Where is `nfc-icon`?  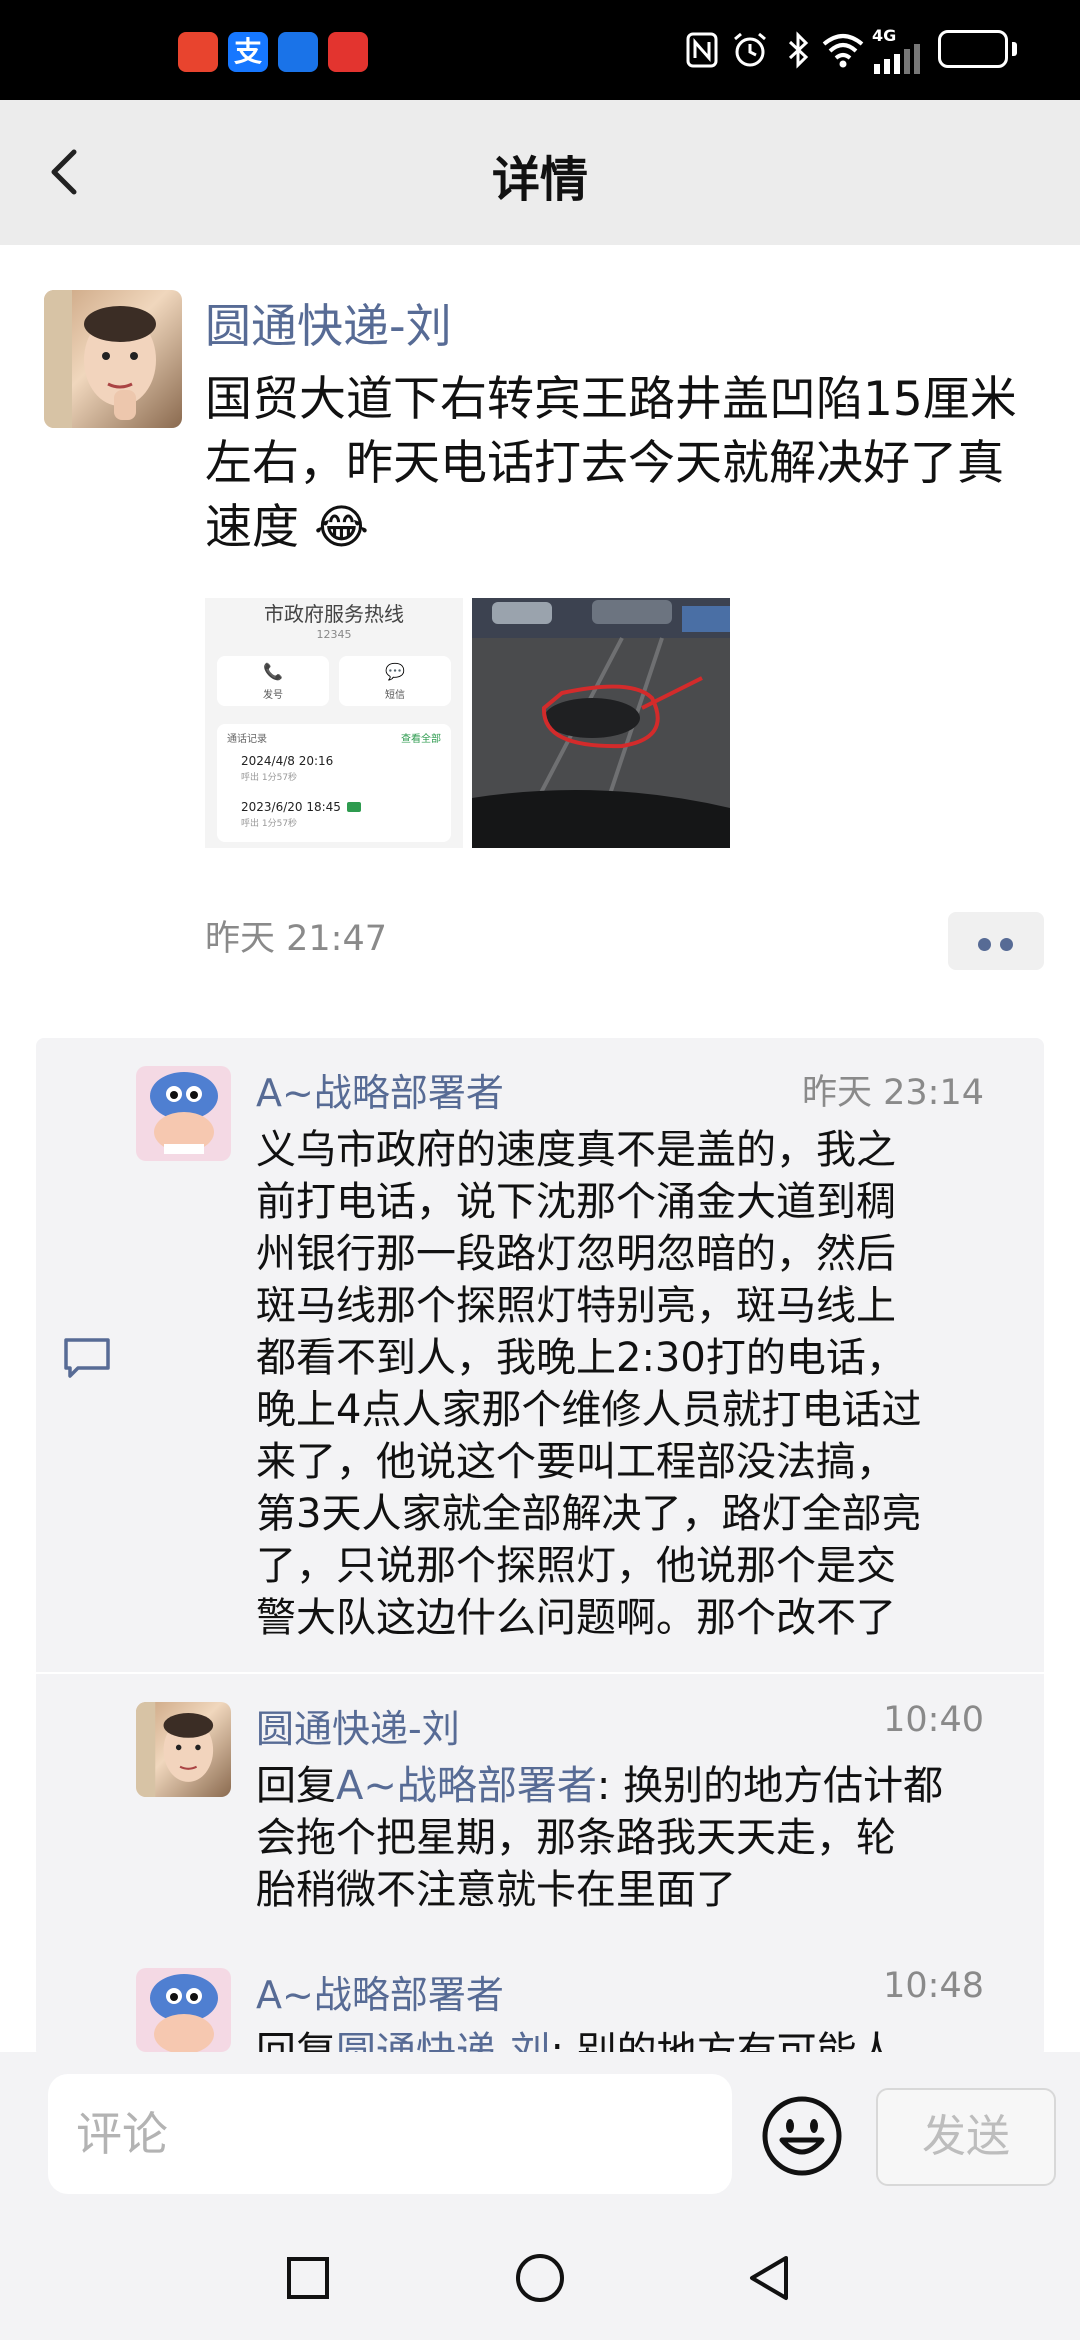 nfc-icon is located at coordinates (702, 50).